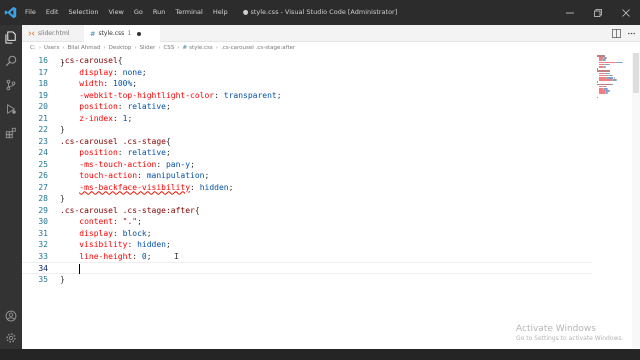 The height and width of the screenshot is (360, 640). What do you see at coordinates (631, 33) in the screenshot?
I see `more-actions-icon` at bounding box center [631, 33].